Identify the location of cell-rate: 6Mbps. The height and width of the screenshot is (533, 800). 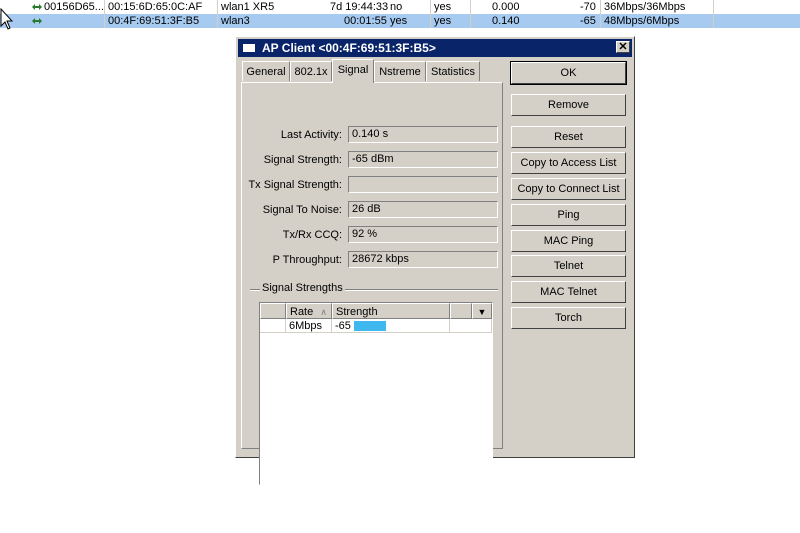
(309, 326).